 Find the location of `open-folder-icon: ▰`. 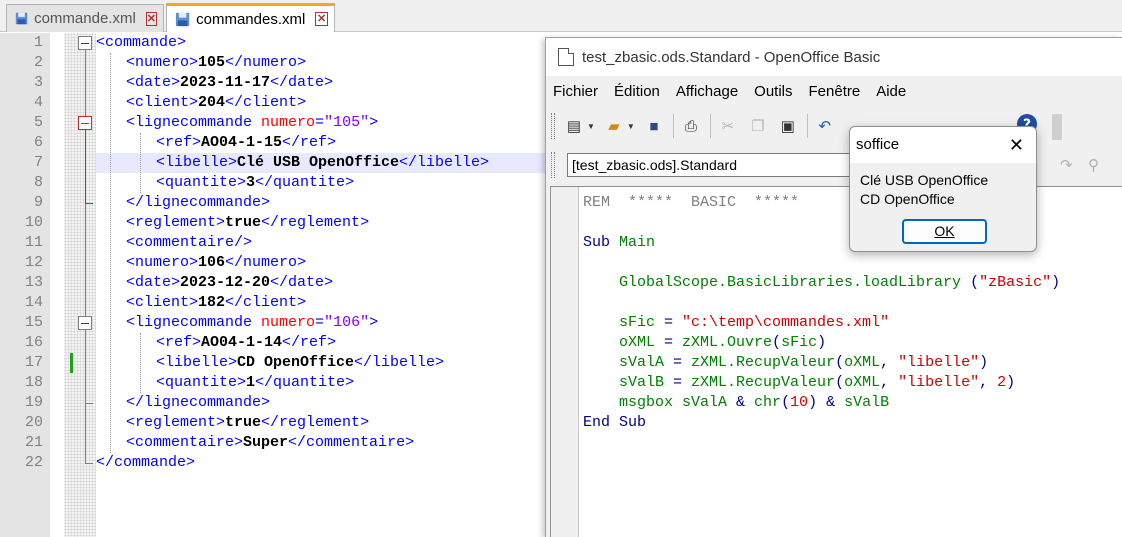

open-folder-icon: ▰ is located at coordinates (614, 126).